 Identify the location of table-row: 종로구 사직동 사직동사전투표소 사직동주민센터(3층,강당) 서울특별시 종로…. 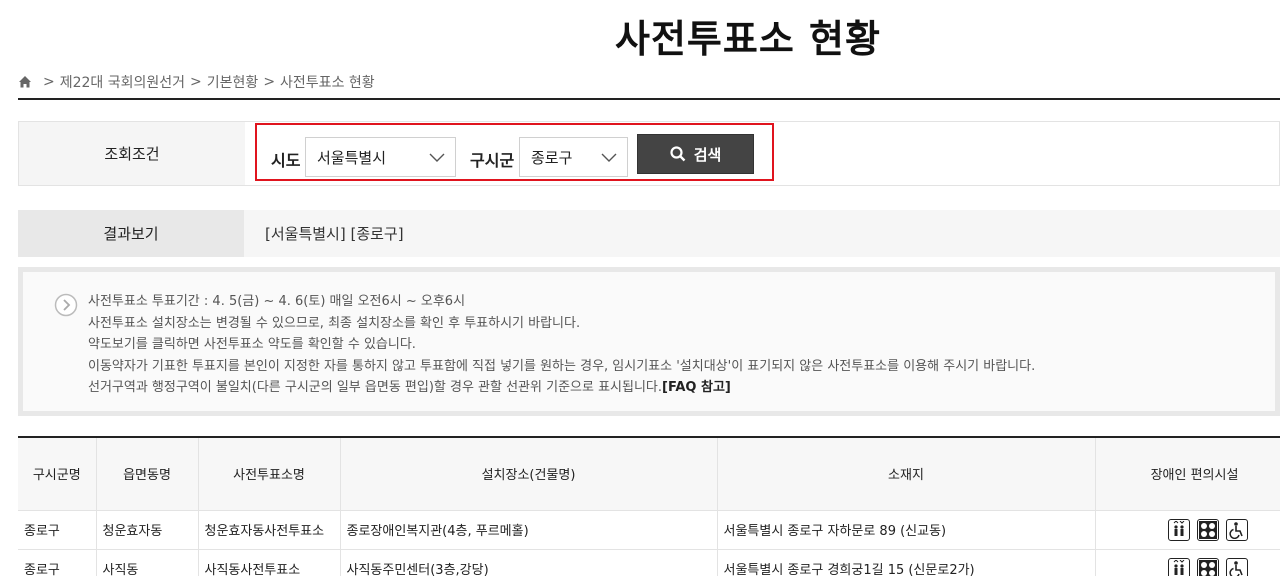
(649, 562).